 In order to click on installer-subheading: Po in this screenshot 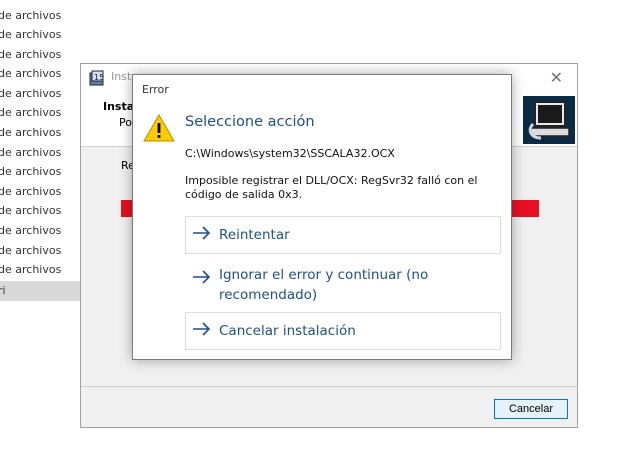, I will do `click(125, 122)`.